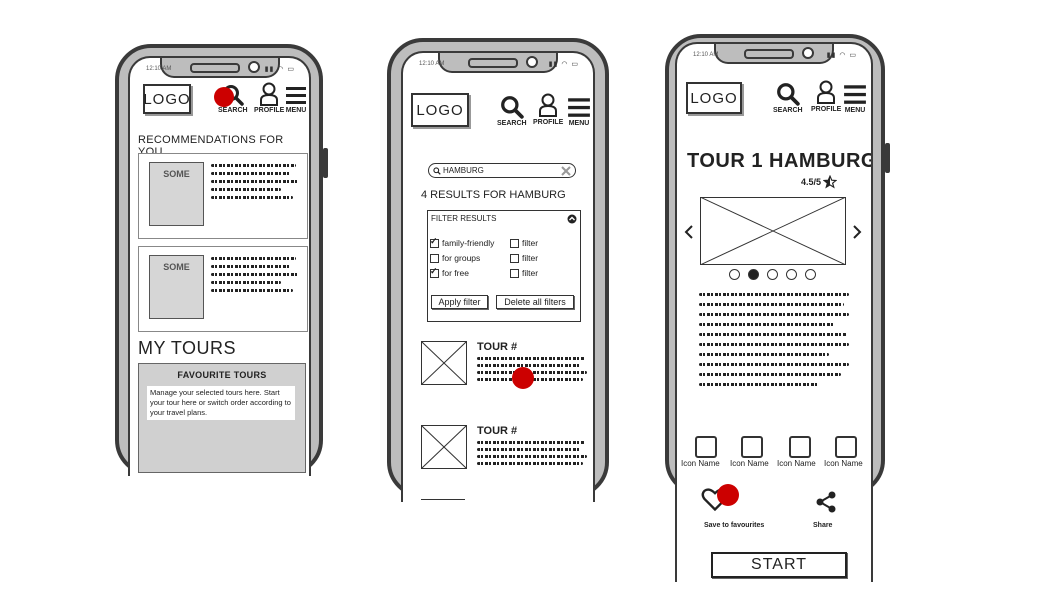 The image size is (1058, 595). What do you see at coordinates (459, 302) in the screenshot?
I see `apply-filter-button: Apply filter` at bounding box center [459, 302].